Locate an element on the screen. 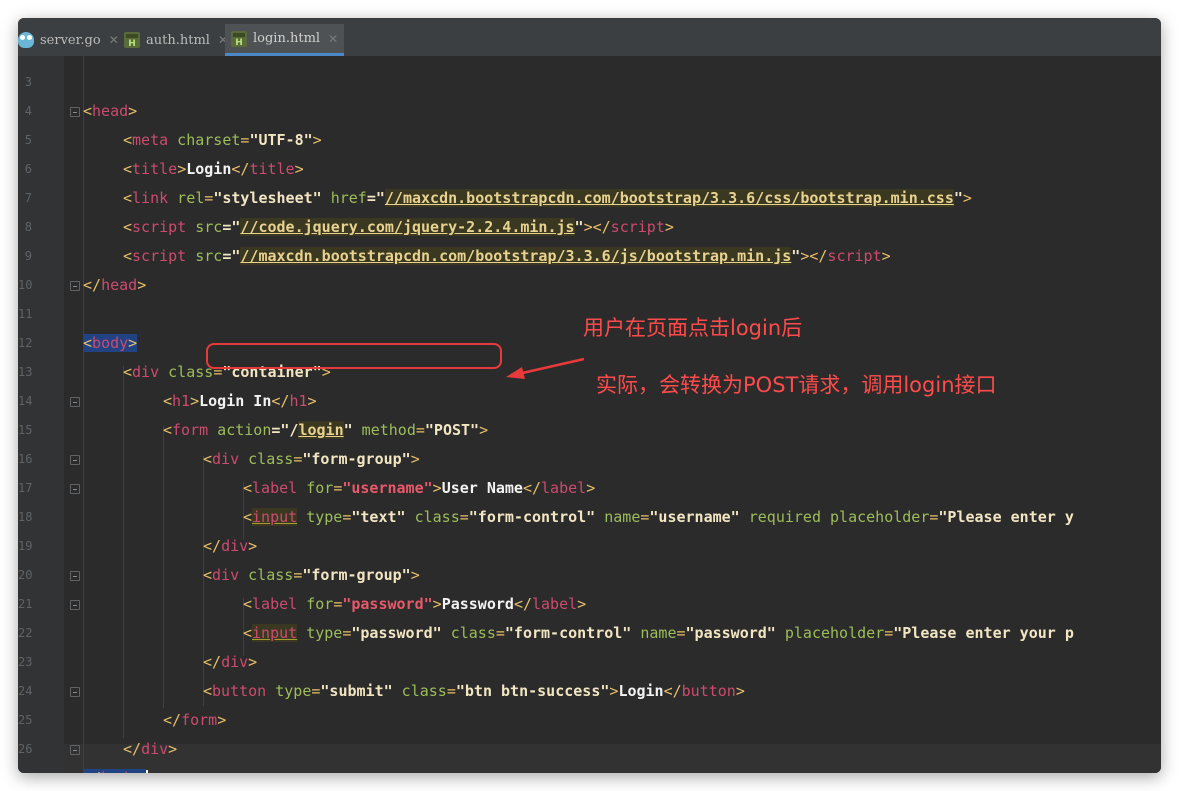  tab-login-html: login.html ✕ is located at coordinates (285, 40).